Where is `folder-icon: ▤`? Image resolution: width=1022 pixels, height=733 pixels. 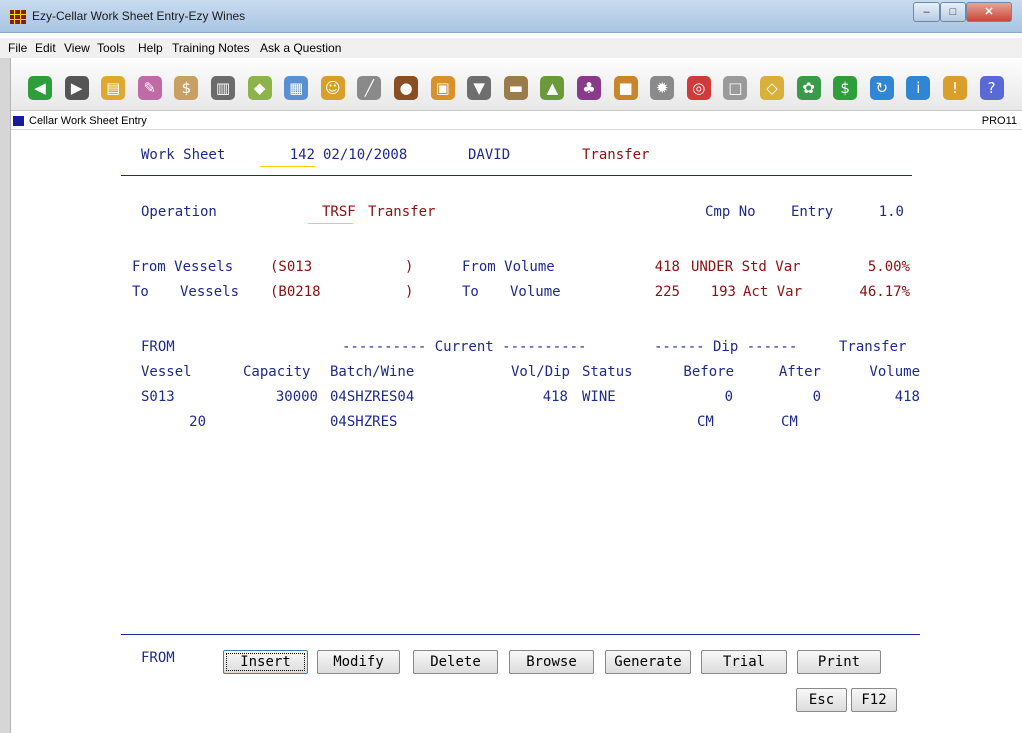 folder-icon: ▤ is located at coordinates (113, 88).